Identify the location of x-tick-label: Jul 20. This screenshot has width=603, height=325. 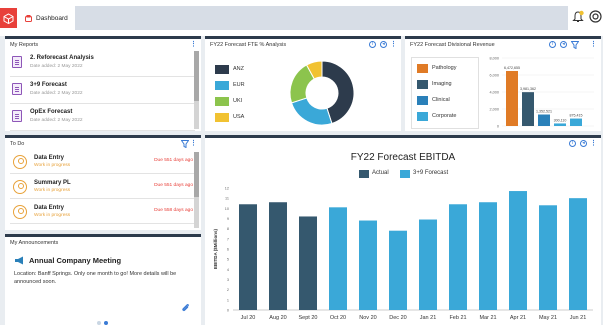
(248, 318).